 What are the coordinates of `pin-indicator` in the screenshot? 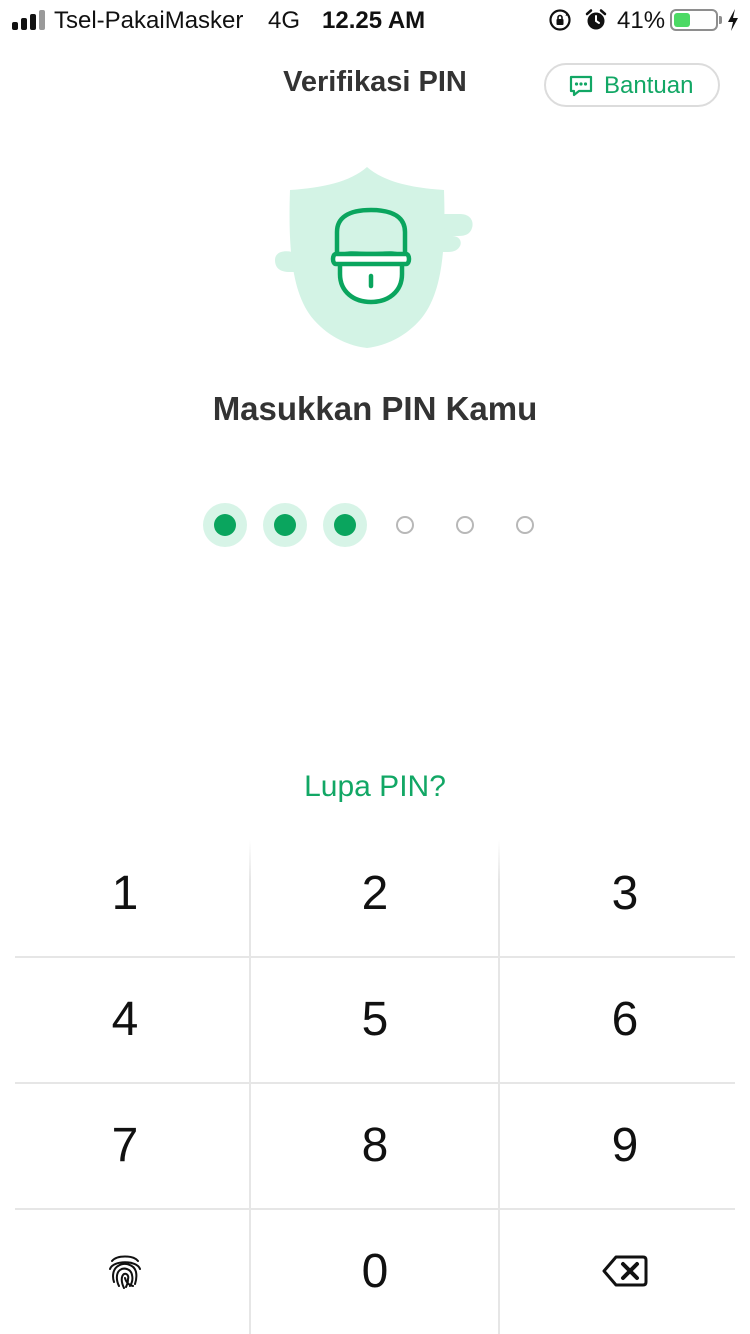 It's located at (375, 525).